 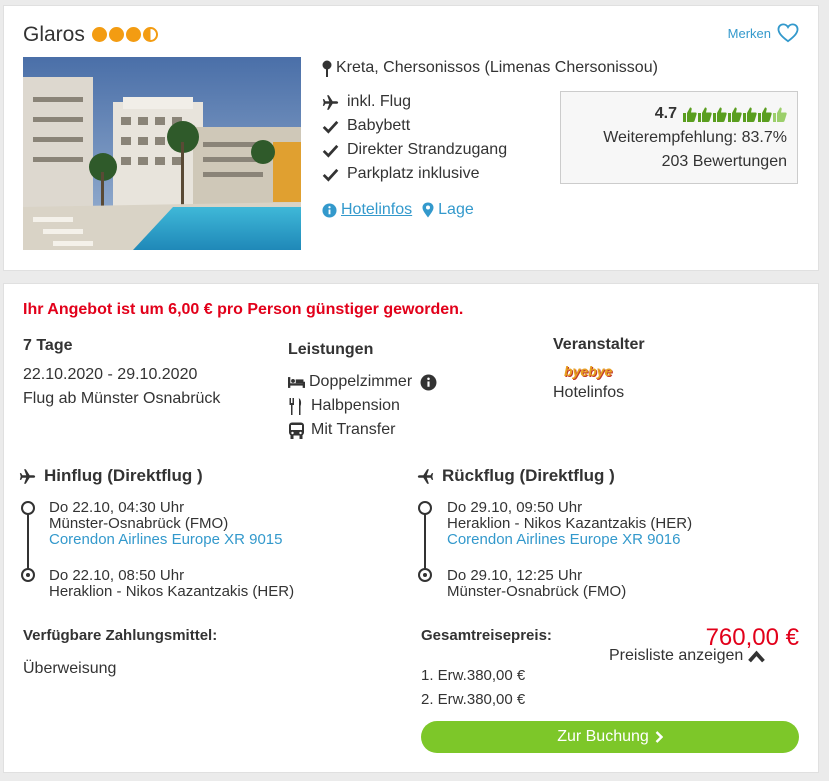 I want to click on hotel-photo, so click(x=162, y=153).